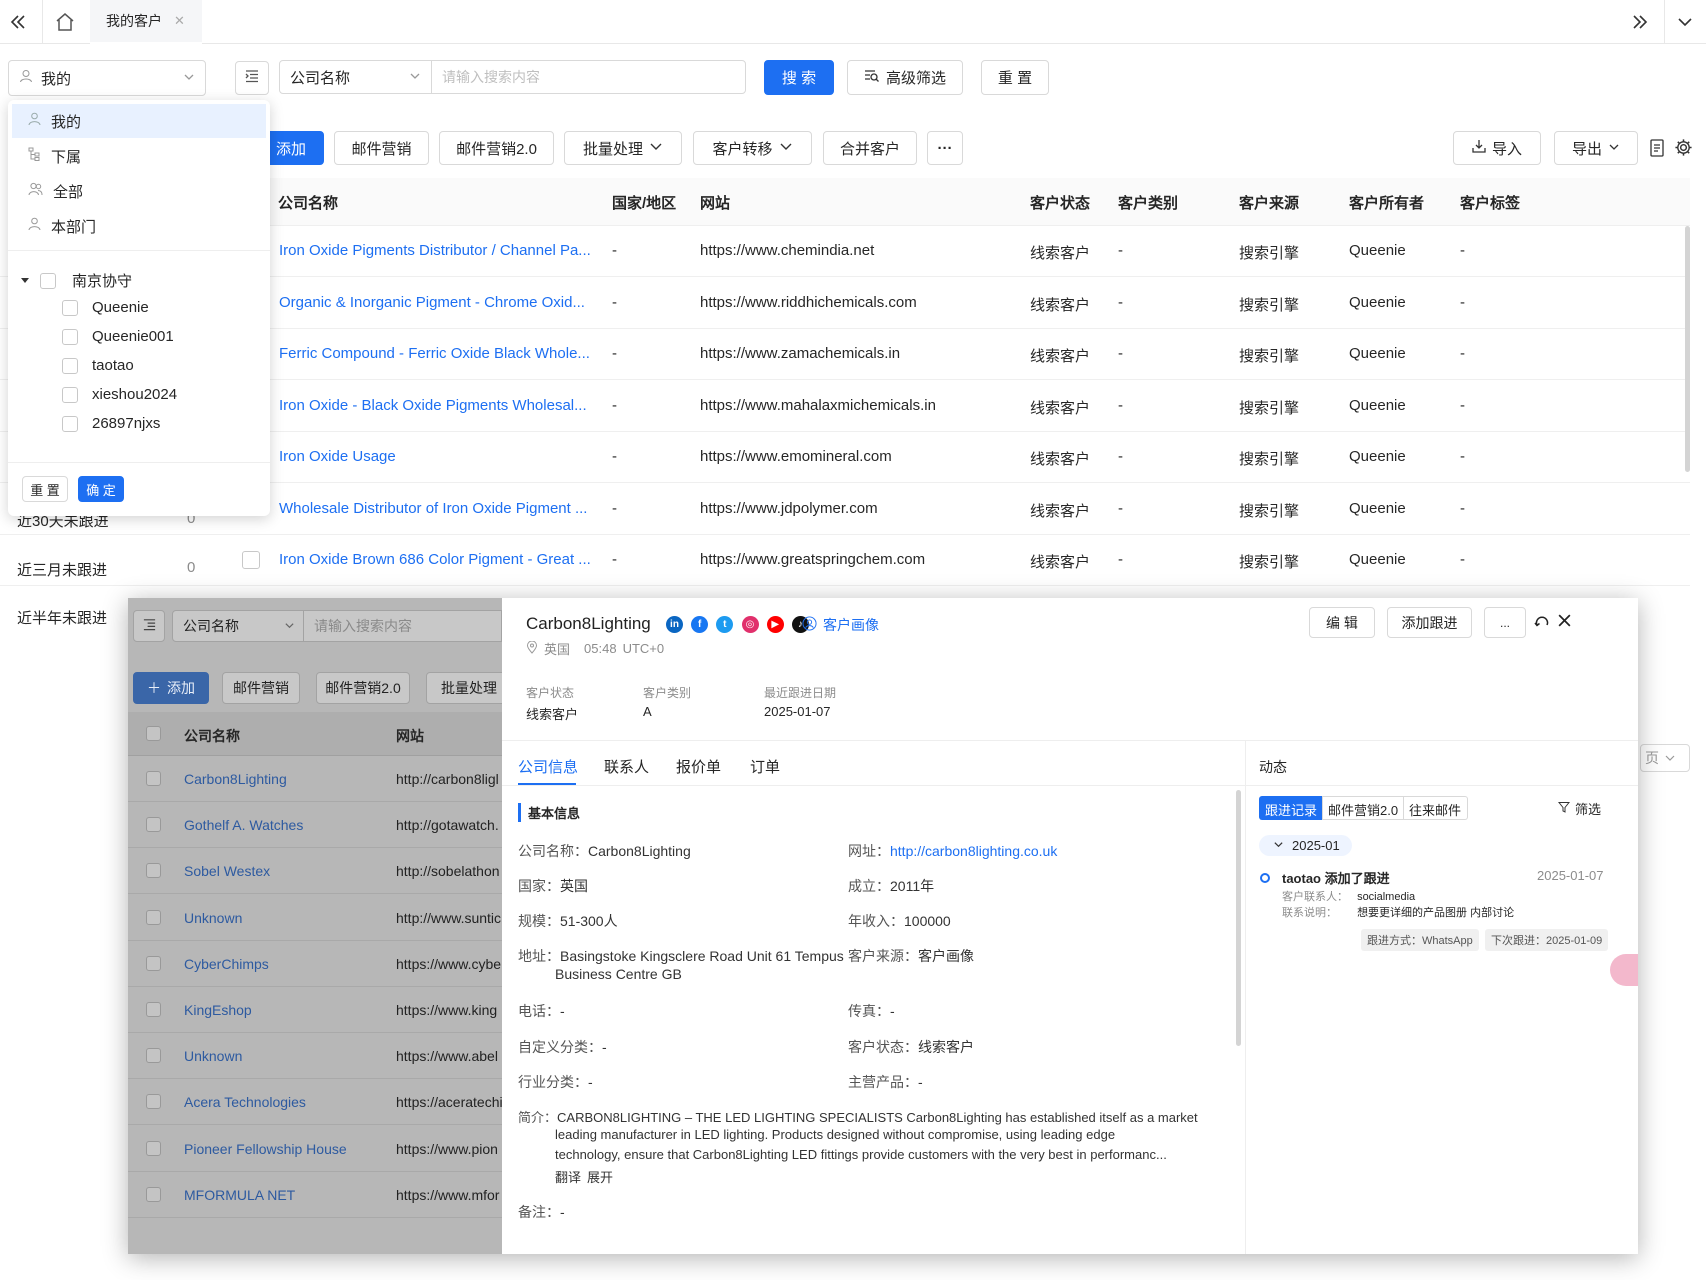 Image resolution: width=1706 pixels, height=1280 pixels. What do you see at coordinates (265, 1149) in the screenshot?
I see `overlay-row-company-link: Pioneer Fellowship House` at bounding box center [265, 1149].